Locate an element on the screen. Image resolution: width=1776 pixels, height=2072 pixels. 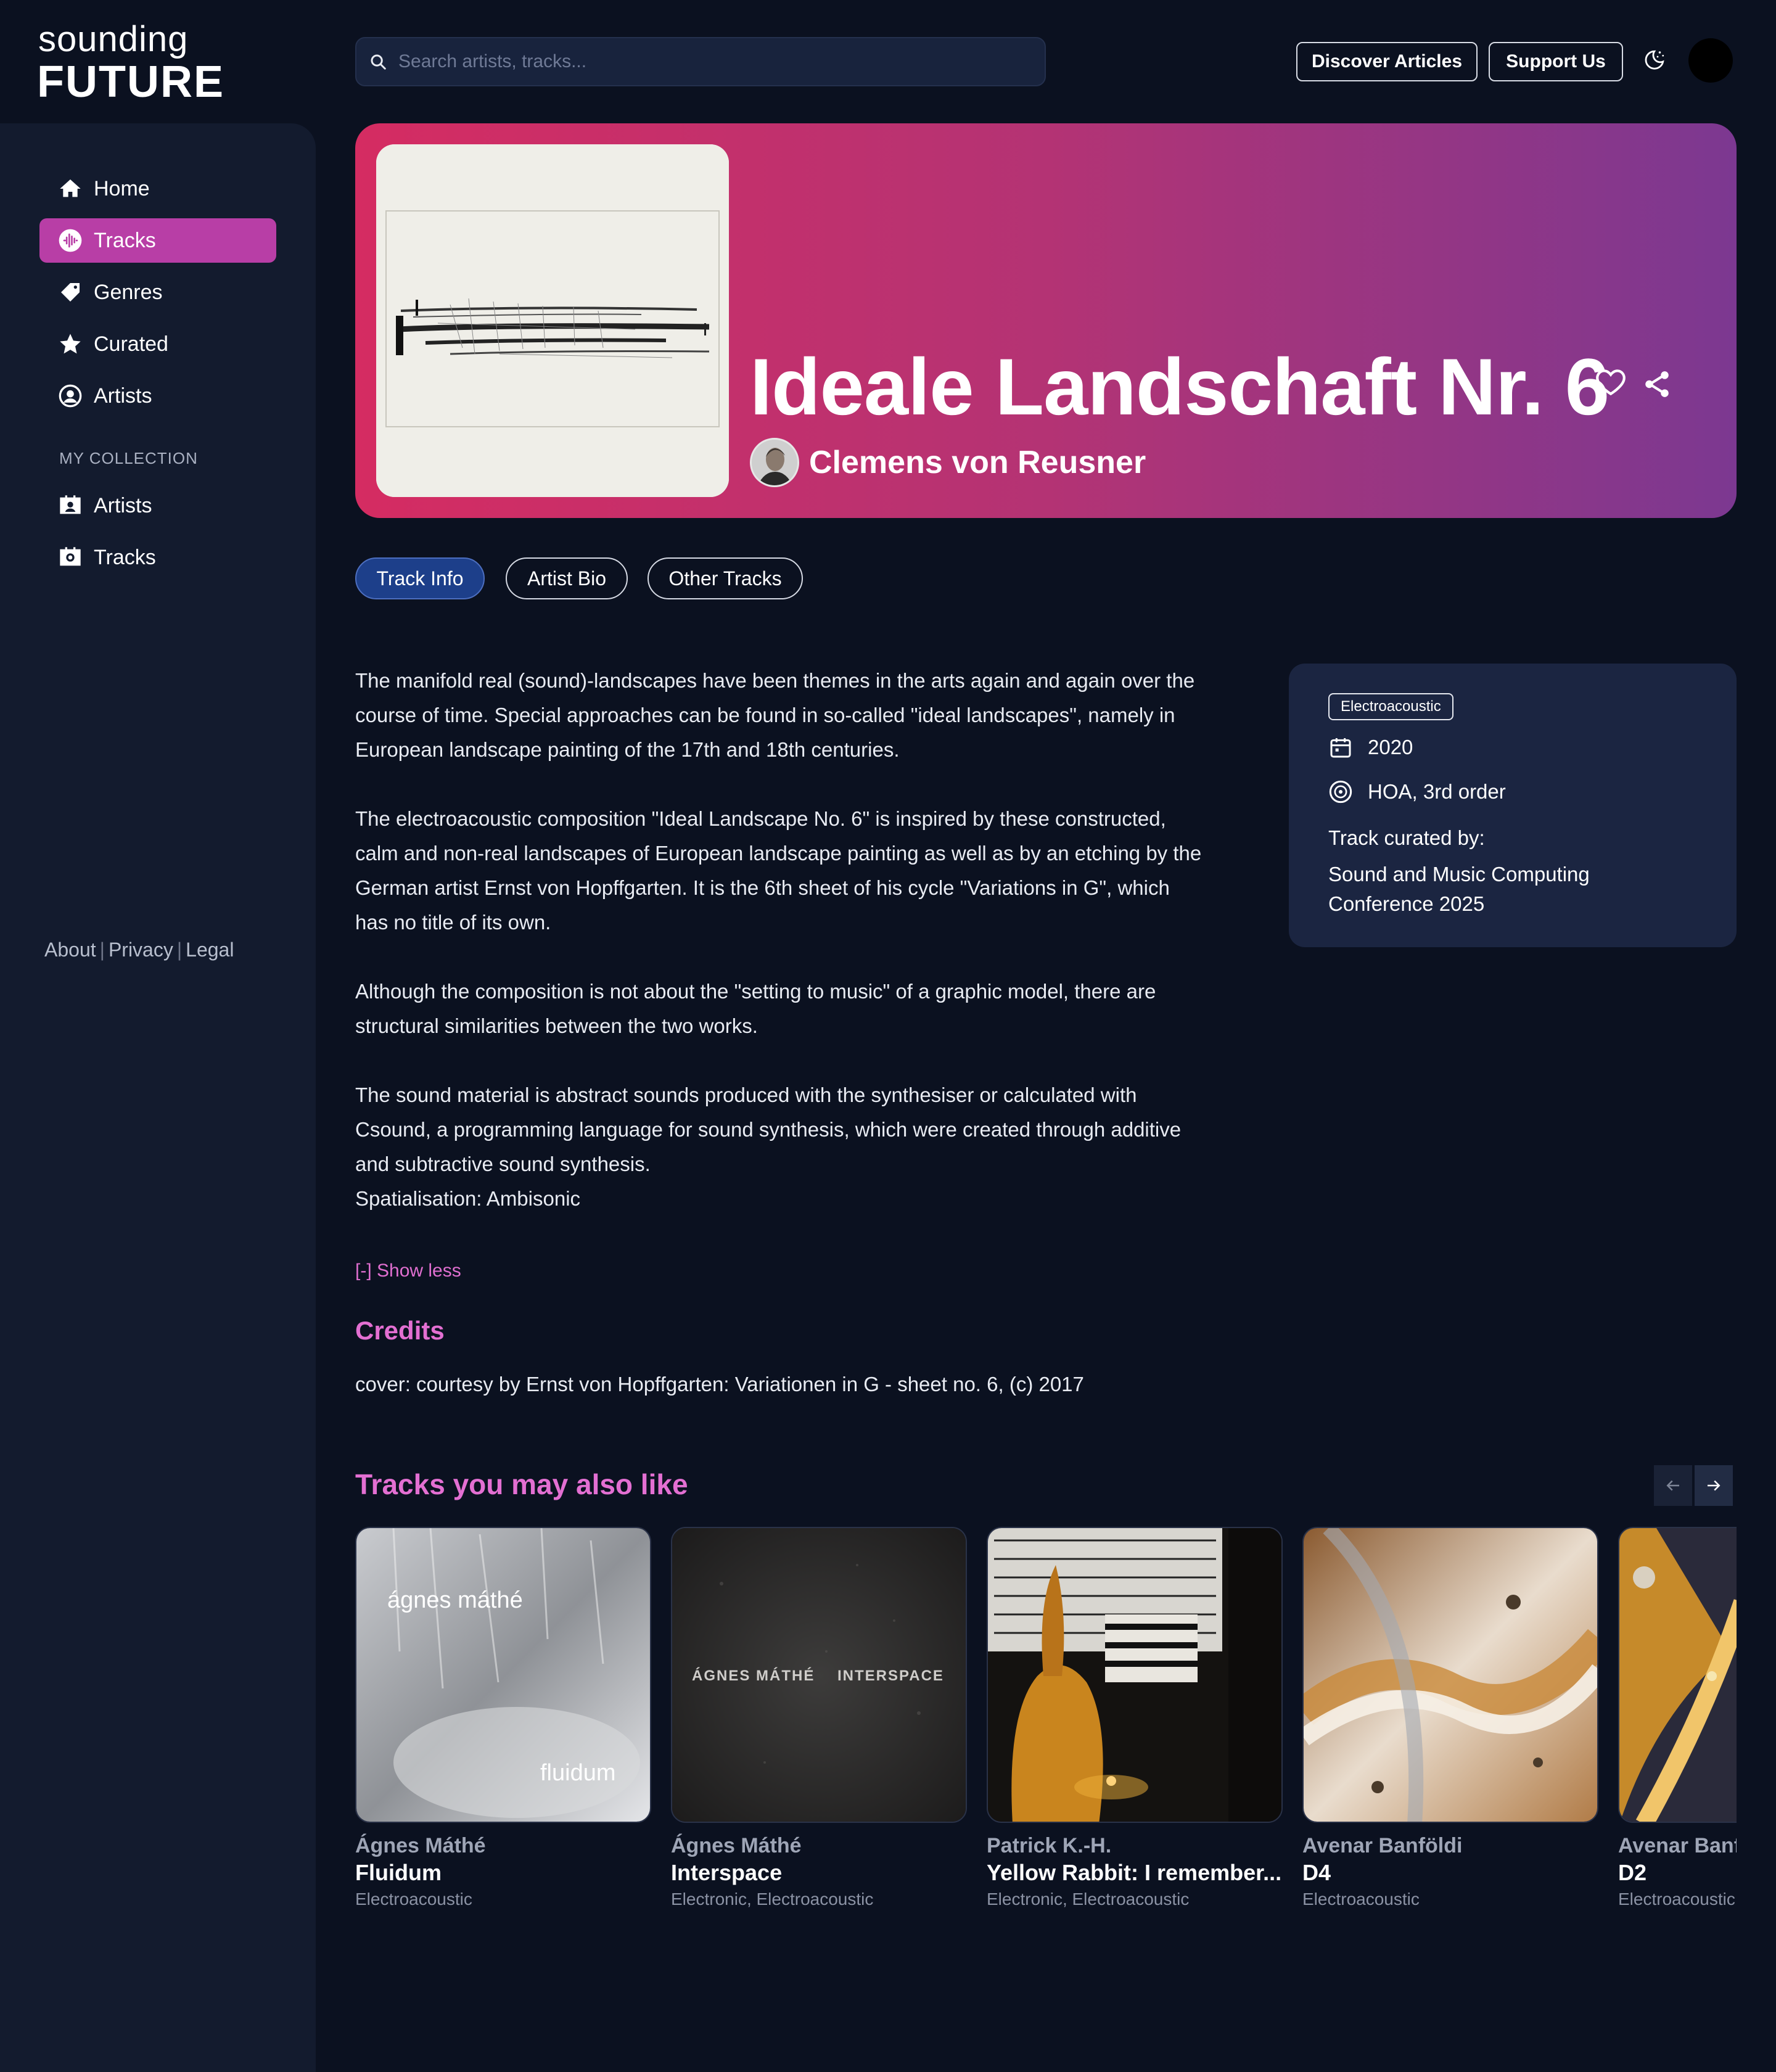
tab-other-tracks: Other Tracks is located at coordinates (725, 578).